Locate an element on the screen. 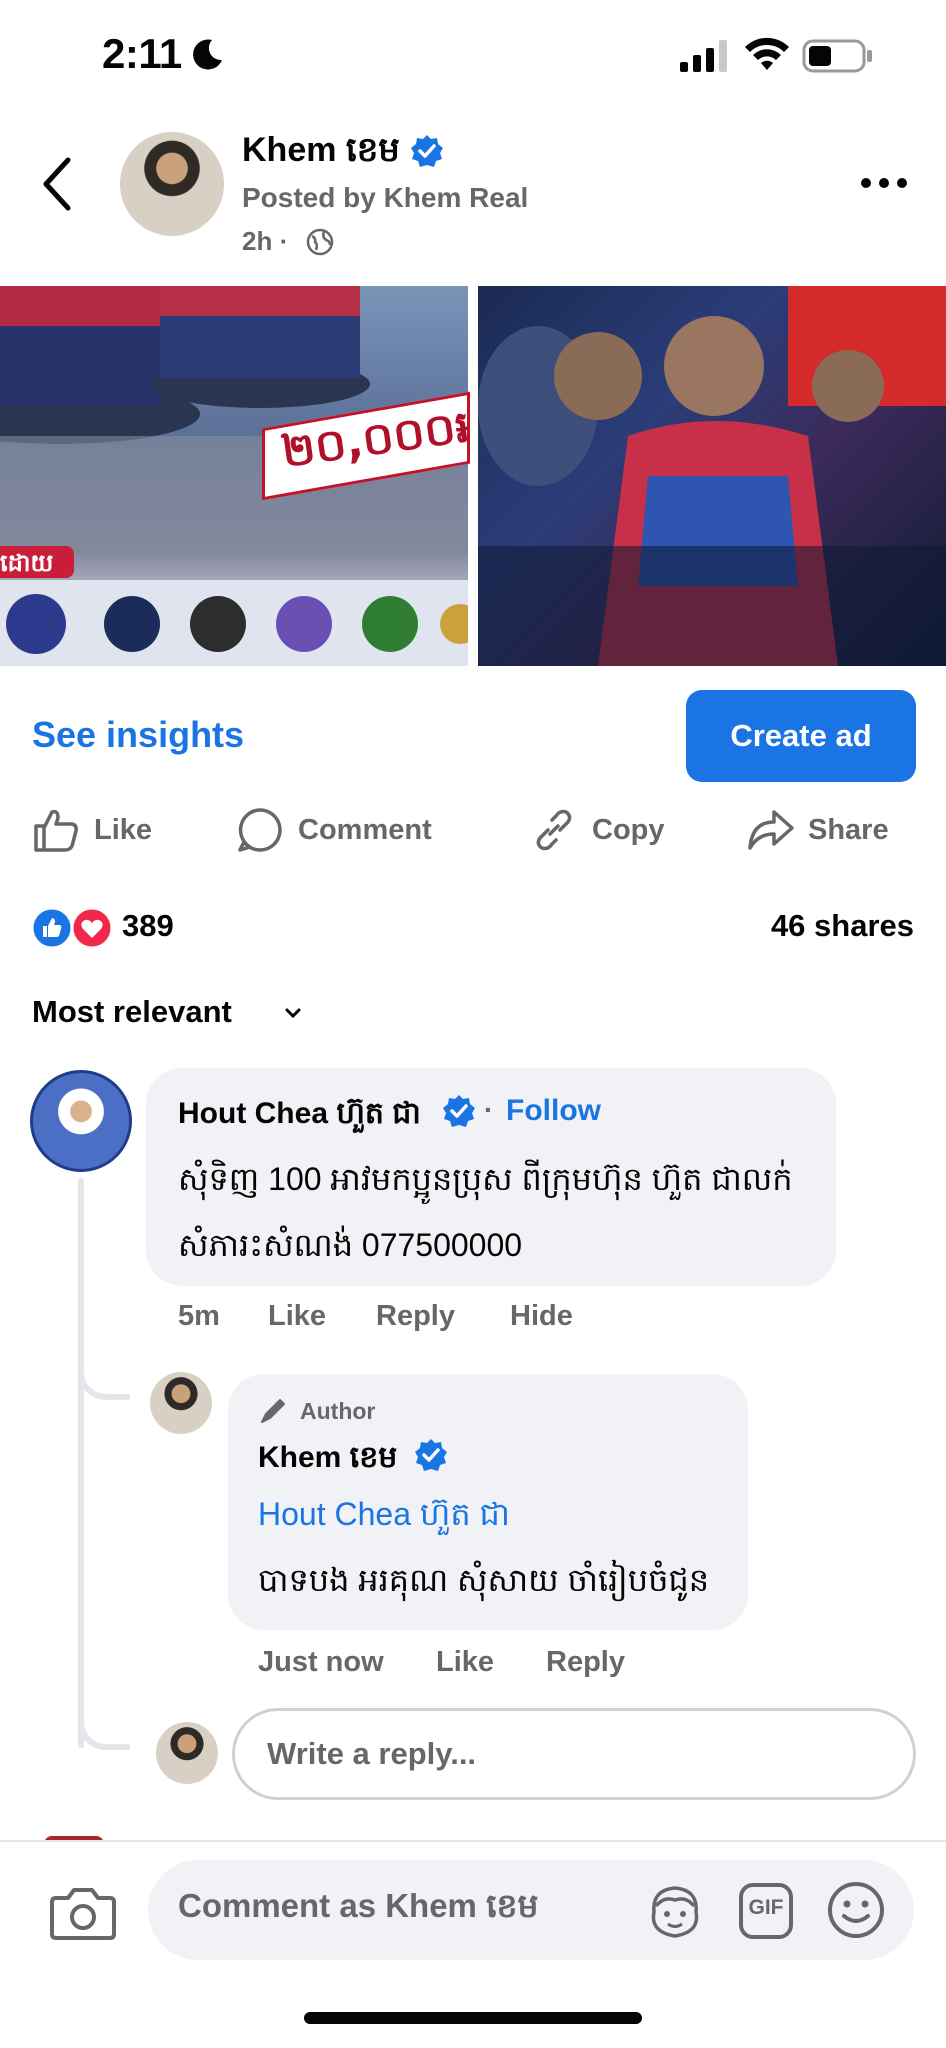  moon-icon is located at coordinates (207, 54).